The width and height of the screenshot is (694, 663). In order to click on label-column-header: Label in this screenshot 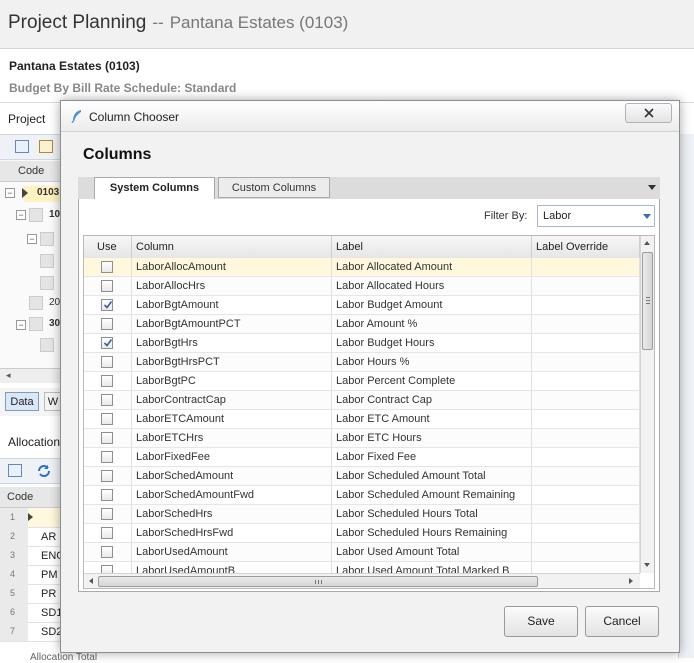, I will do `click(432, 247)`.